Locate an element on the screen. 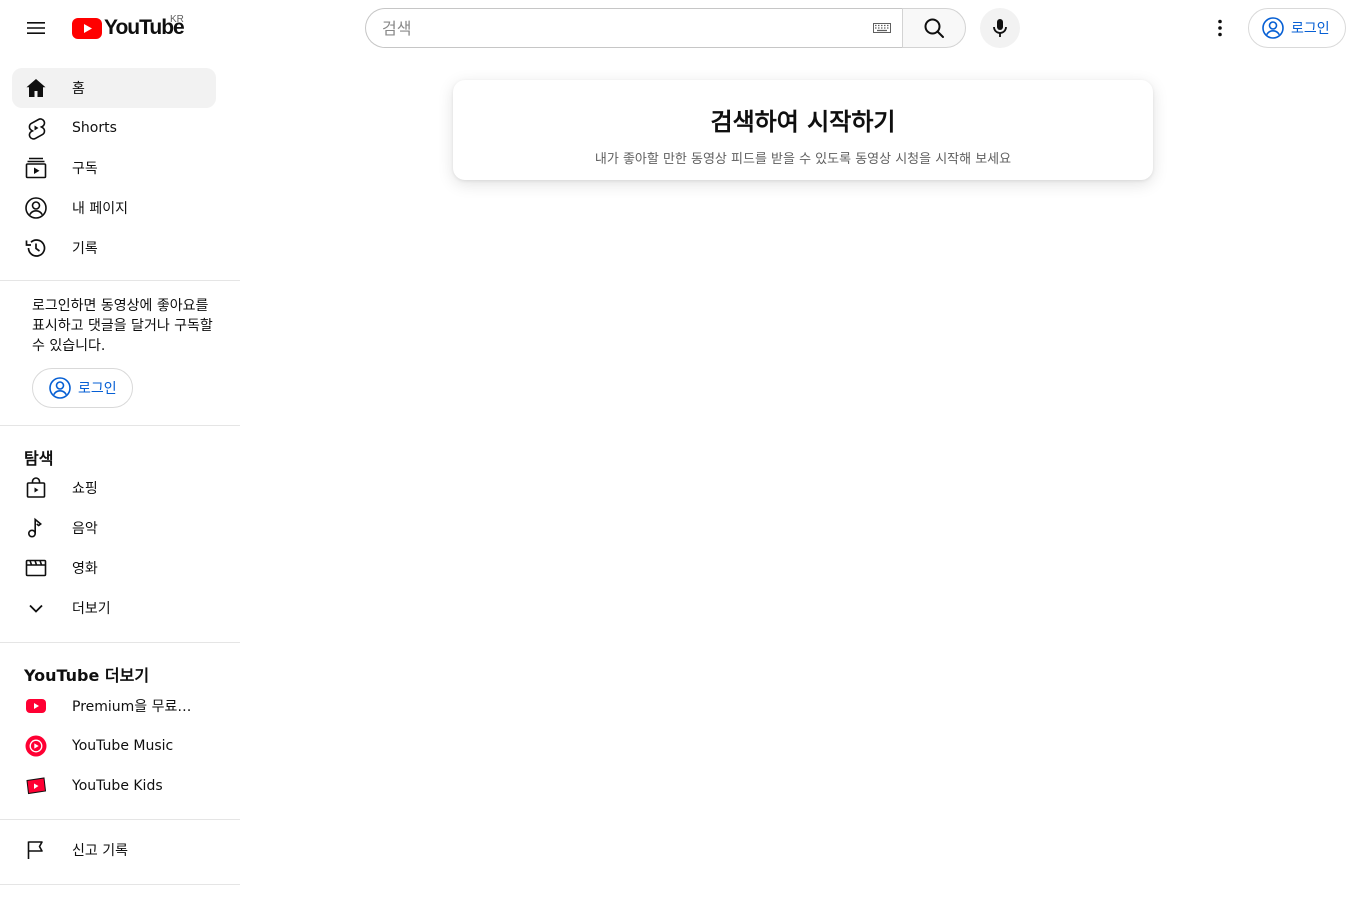 This screenshot has width=1365, height=900. country-code: KR is located at coordinates (177, 19).